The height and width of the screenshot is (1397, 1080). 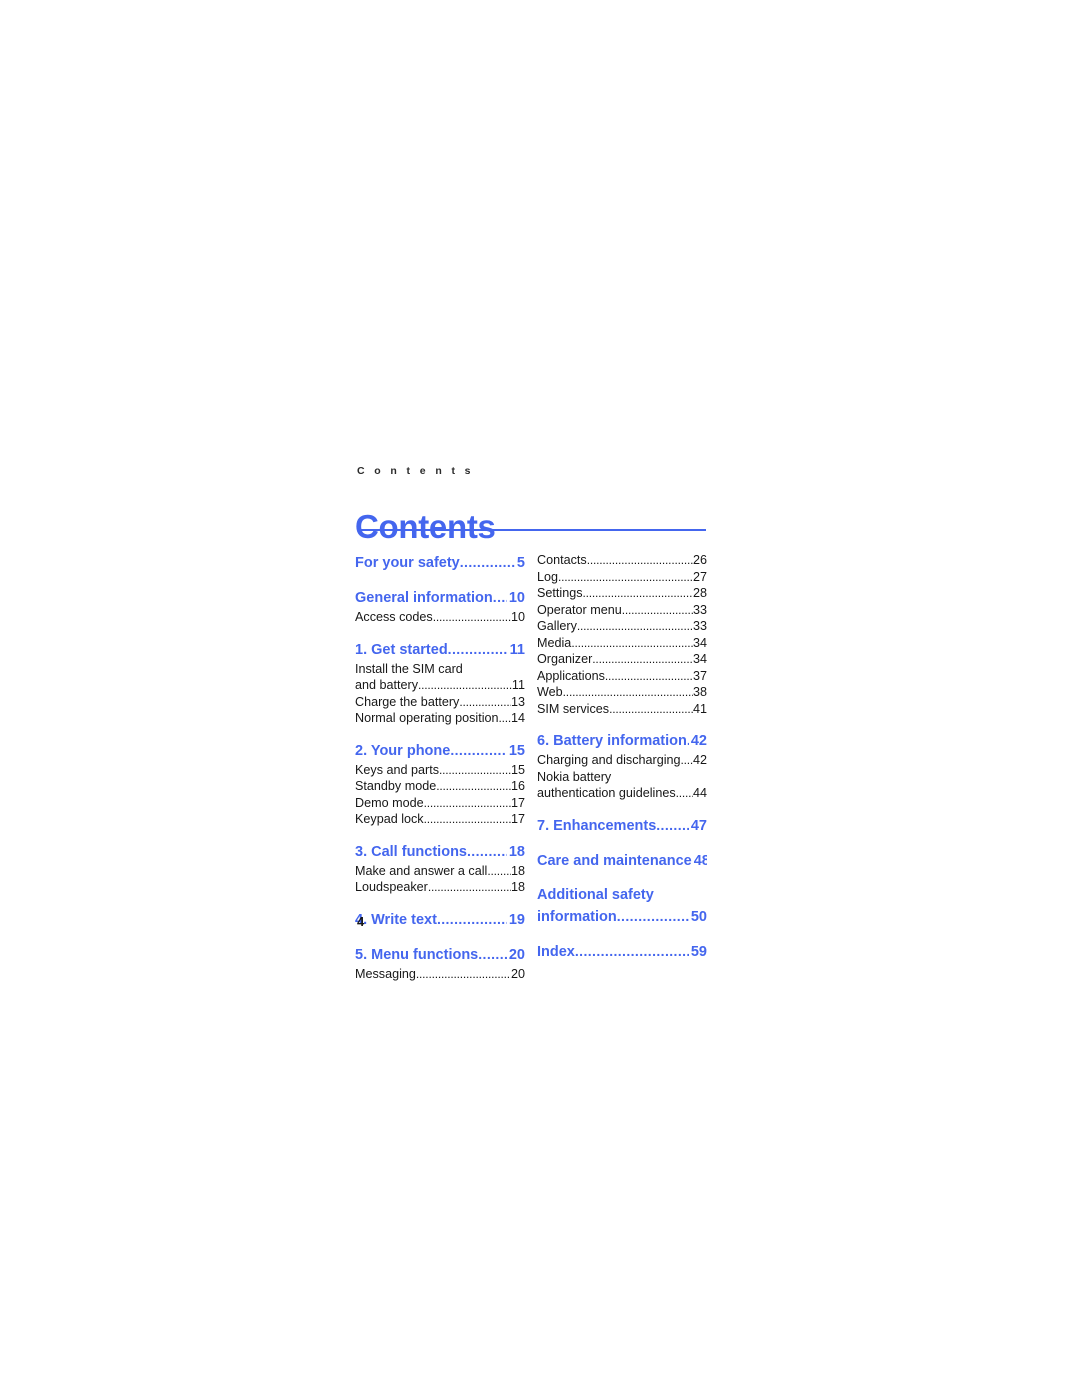 What do you see at coordinates (389, 802) in the screenshot?
I see `toc-entry-label: Demo mode` at bounding box center [389, 802].